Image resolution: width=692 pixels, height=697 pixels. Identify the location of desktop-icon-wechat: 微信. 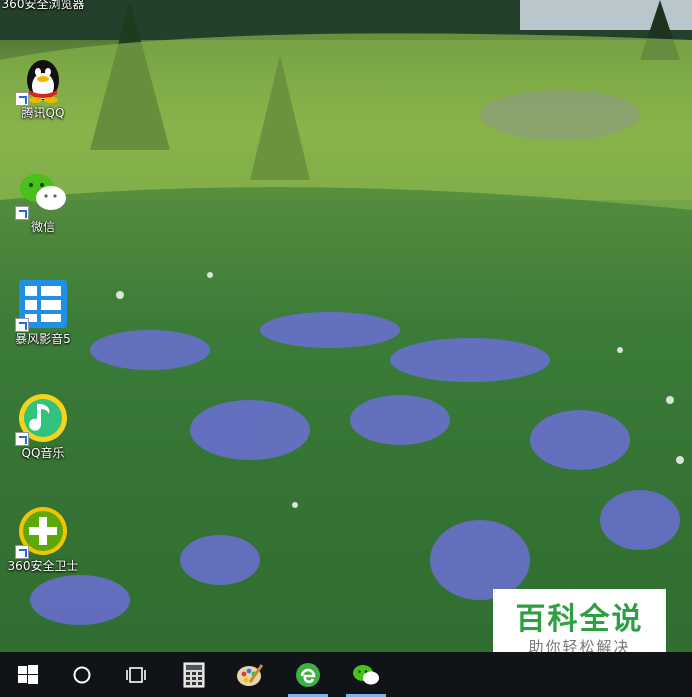
(43, 200).